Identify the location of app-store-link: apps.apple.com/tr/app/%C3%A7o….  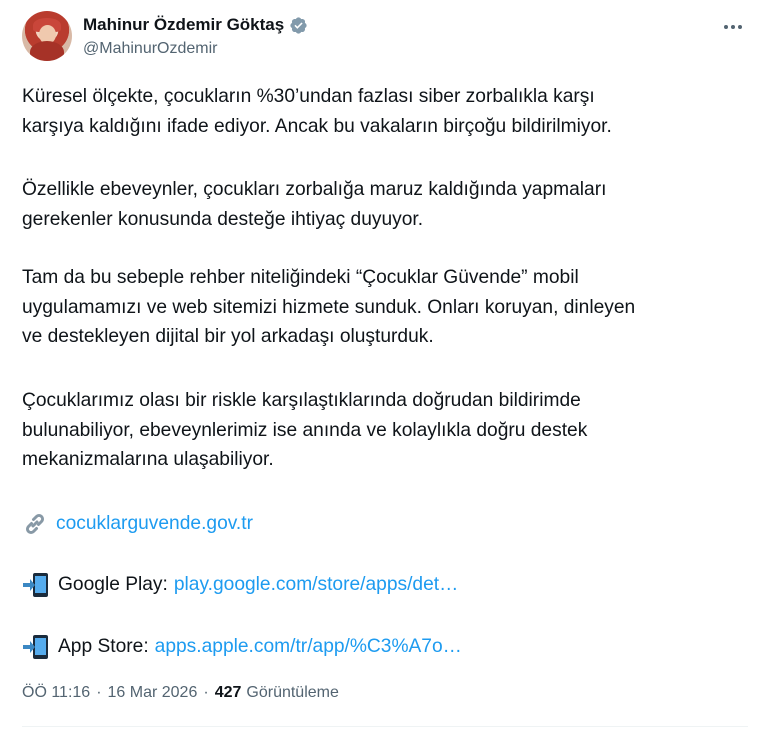
(308, 647).